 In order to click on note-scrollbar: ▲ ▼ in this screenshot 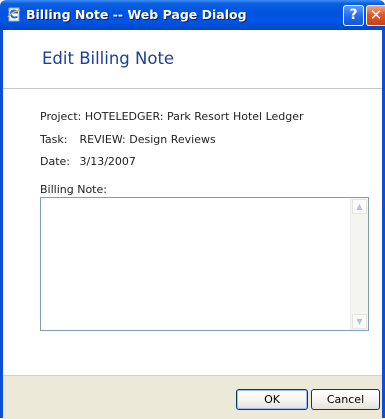, I will do `click(359, 264)`.